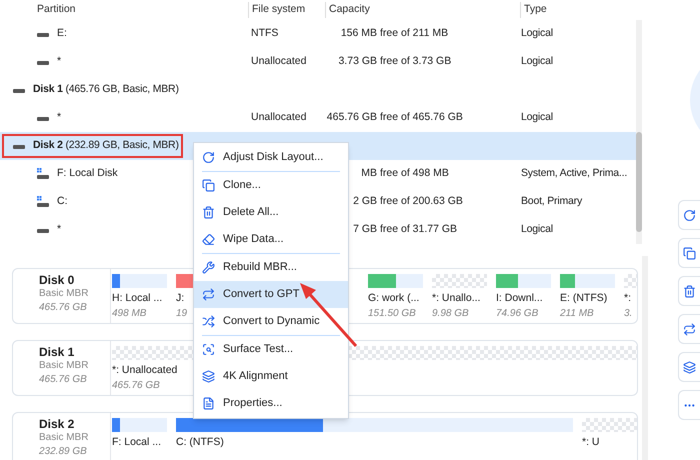 This screenshot has width=700, height=460. Describe the element at coordinates (63, 452) in the screenshot. I see `disk-size: 232.89 GB` at that location.